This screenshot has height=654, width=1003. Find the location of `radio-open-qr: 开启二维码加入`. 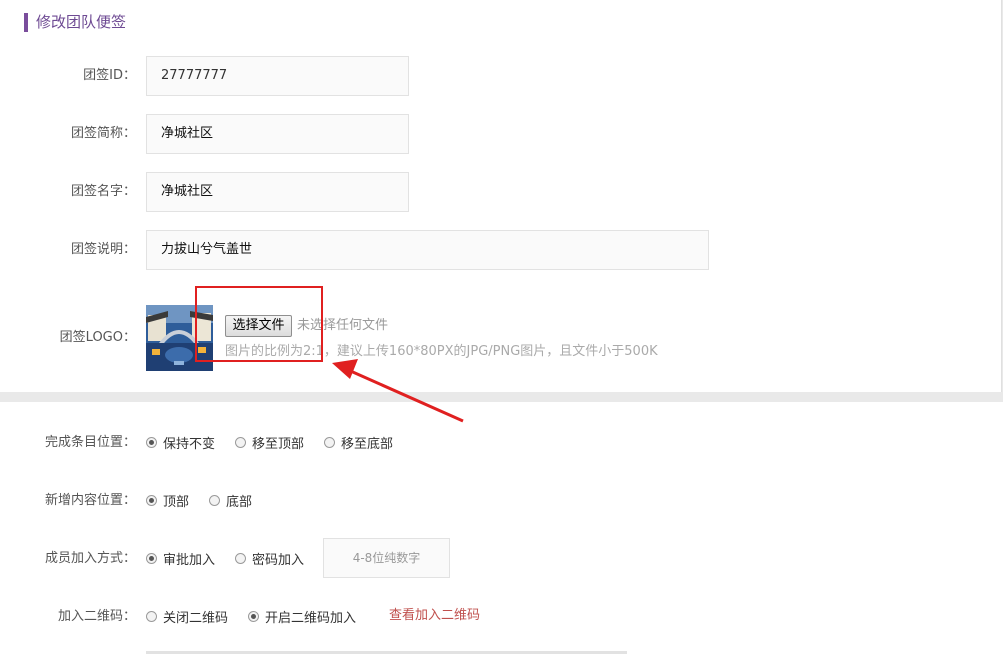

radio-open-qr: 开启二维码加入 is located at coordinates (302, 616).